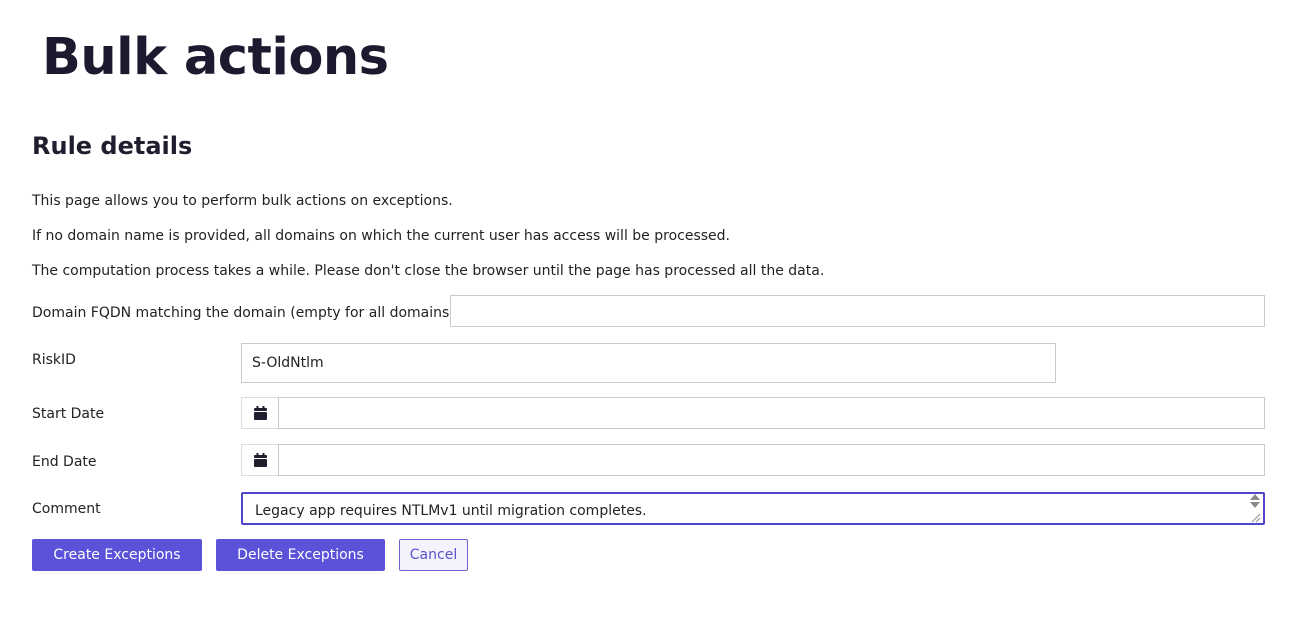 The width and height of the screenshot is (1297, 628). What do you see at coordinates (300, 555) in the screenshot?
I see `delete-exceptions-button: Delete Exceptions` at bounding box center [300, 555].